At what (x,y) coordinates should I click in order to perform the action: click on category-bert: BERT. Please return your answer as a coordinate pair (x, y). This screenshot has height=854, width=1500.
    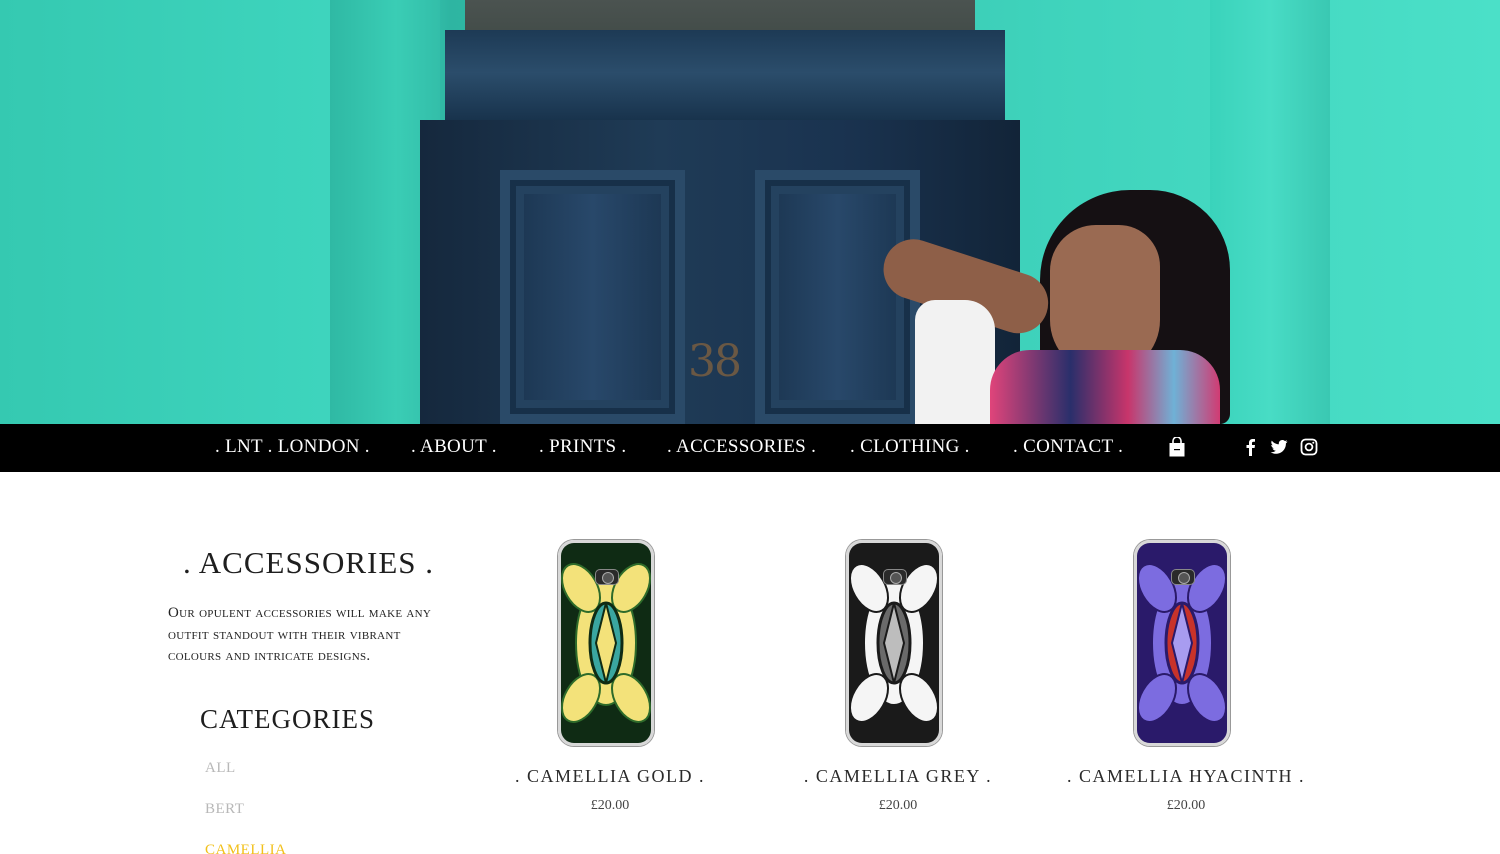
    Looking at the image, I should click on (224, 809).